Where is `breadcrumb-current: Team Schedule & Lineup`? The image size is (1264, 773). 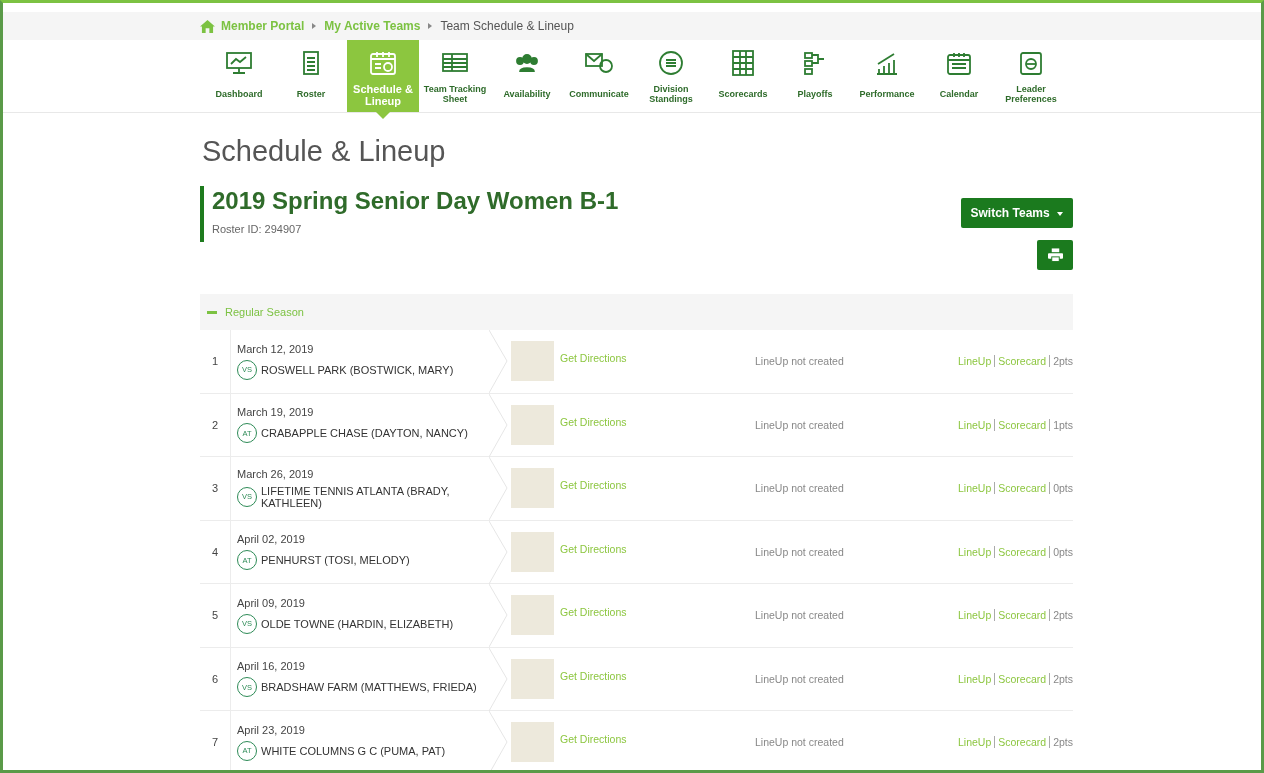
breadcrumb-current: Team Schedule & Lineup is located at coordinates (507, 26).